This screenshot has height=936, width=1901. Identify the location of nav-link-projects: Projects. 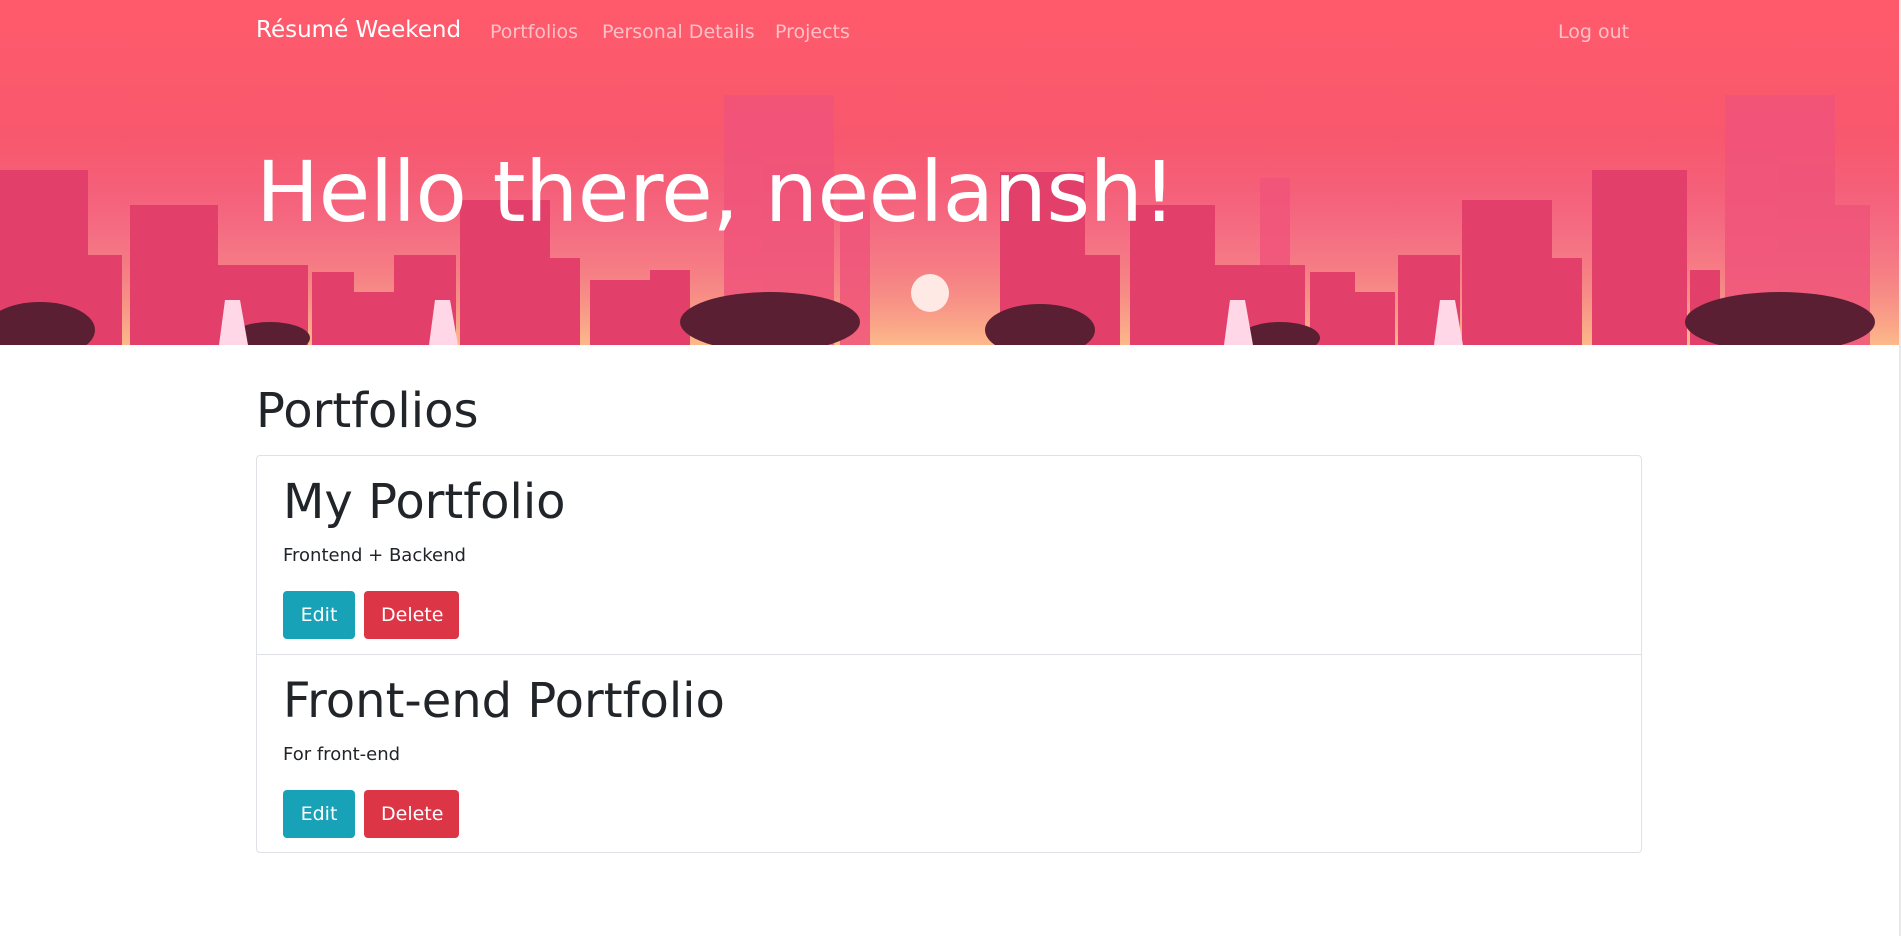
(812, 32).